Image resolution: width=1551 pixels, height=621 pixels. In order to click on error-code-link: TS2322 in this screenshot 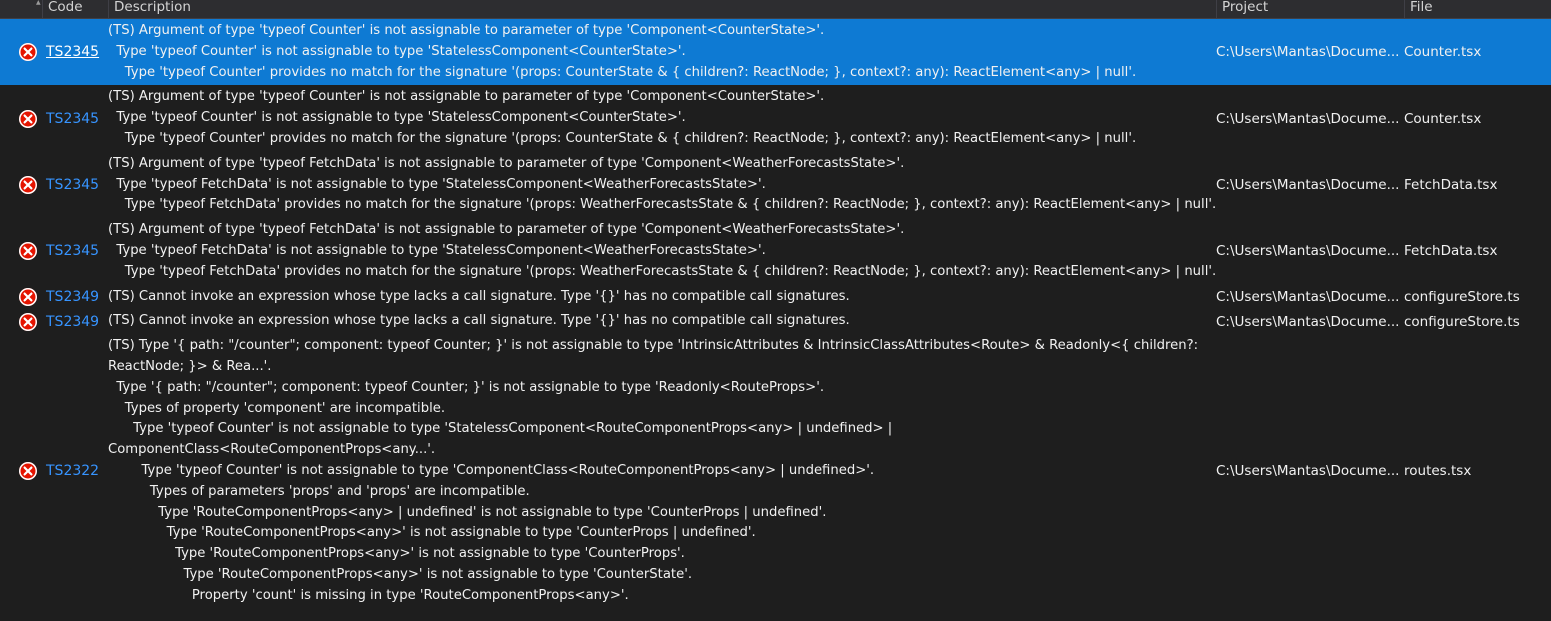, I will do `click(72, 471)`.